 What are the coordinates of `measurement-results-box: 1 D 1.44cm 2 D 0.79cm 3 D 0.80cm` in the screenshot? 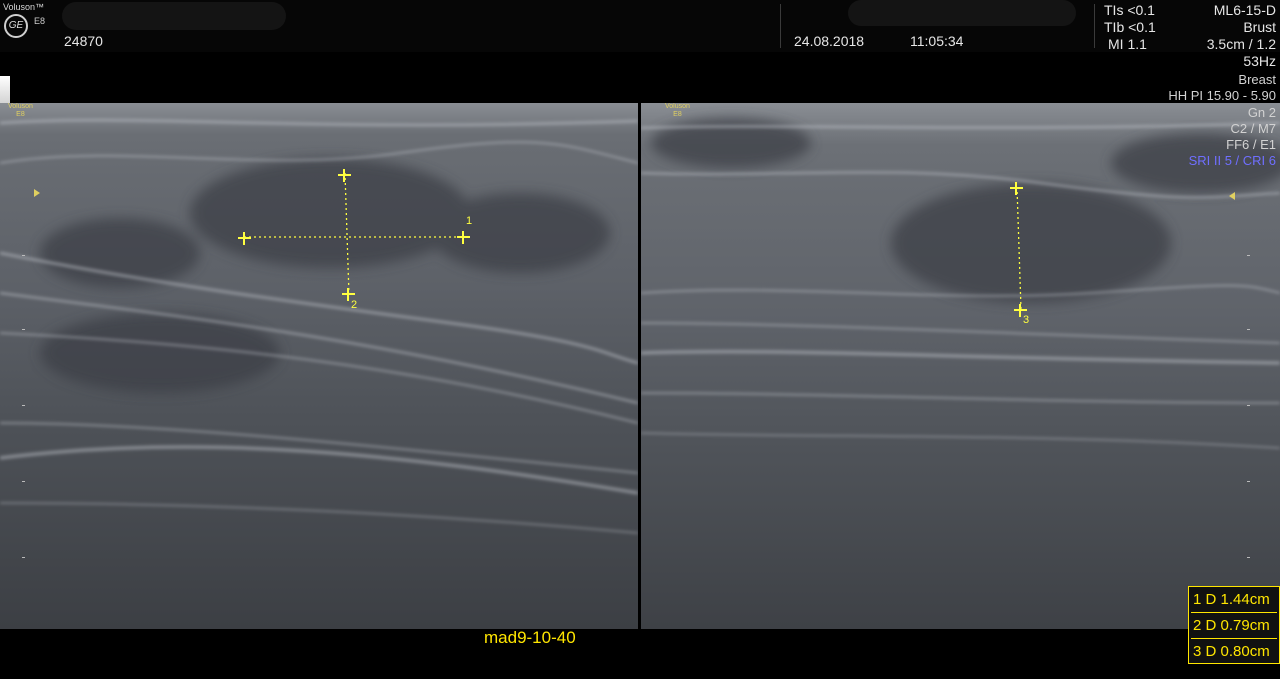 It's located at (1234, 625).